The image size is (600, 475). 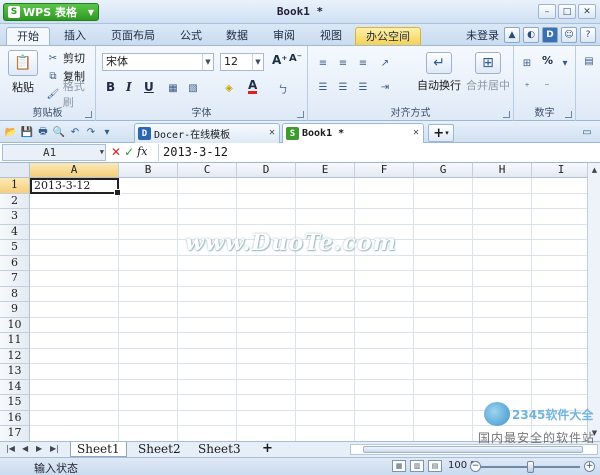 What do you see at coordinates (23, 72) in the screenshot?
I see `paste-button: 📋 粘贴` at bounding box center [23, 72].